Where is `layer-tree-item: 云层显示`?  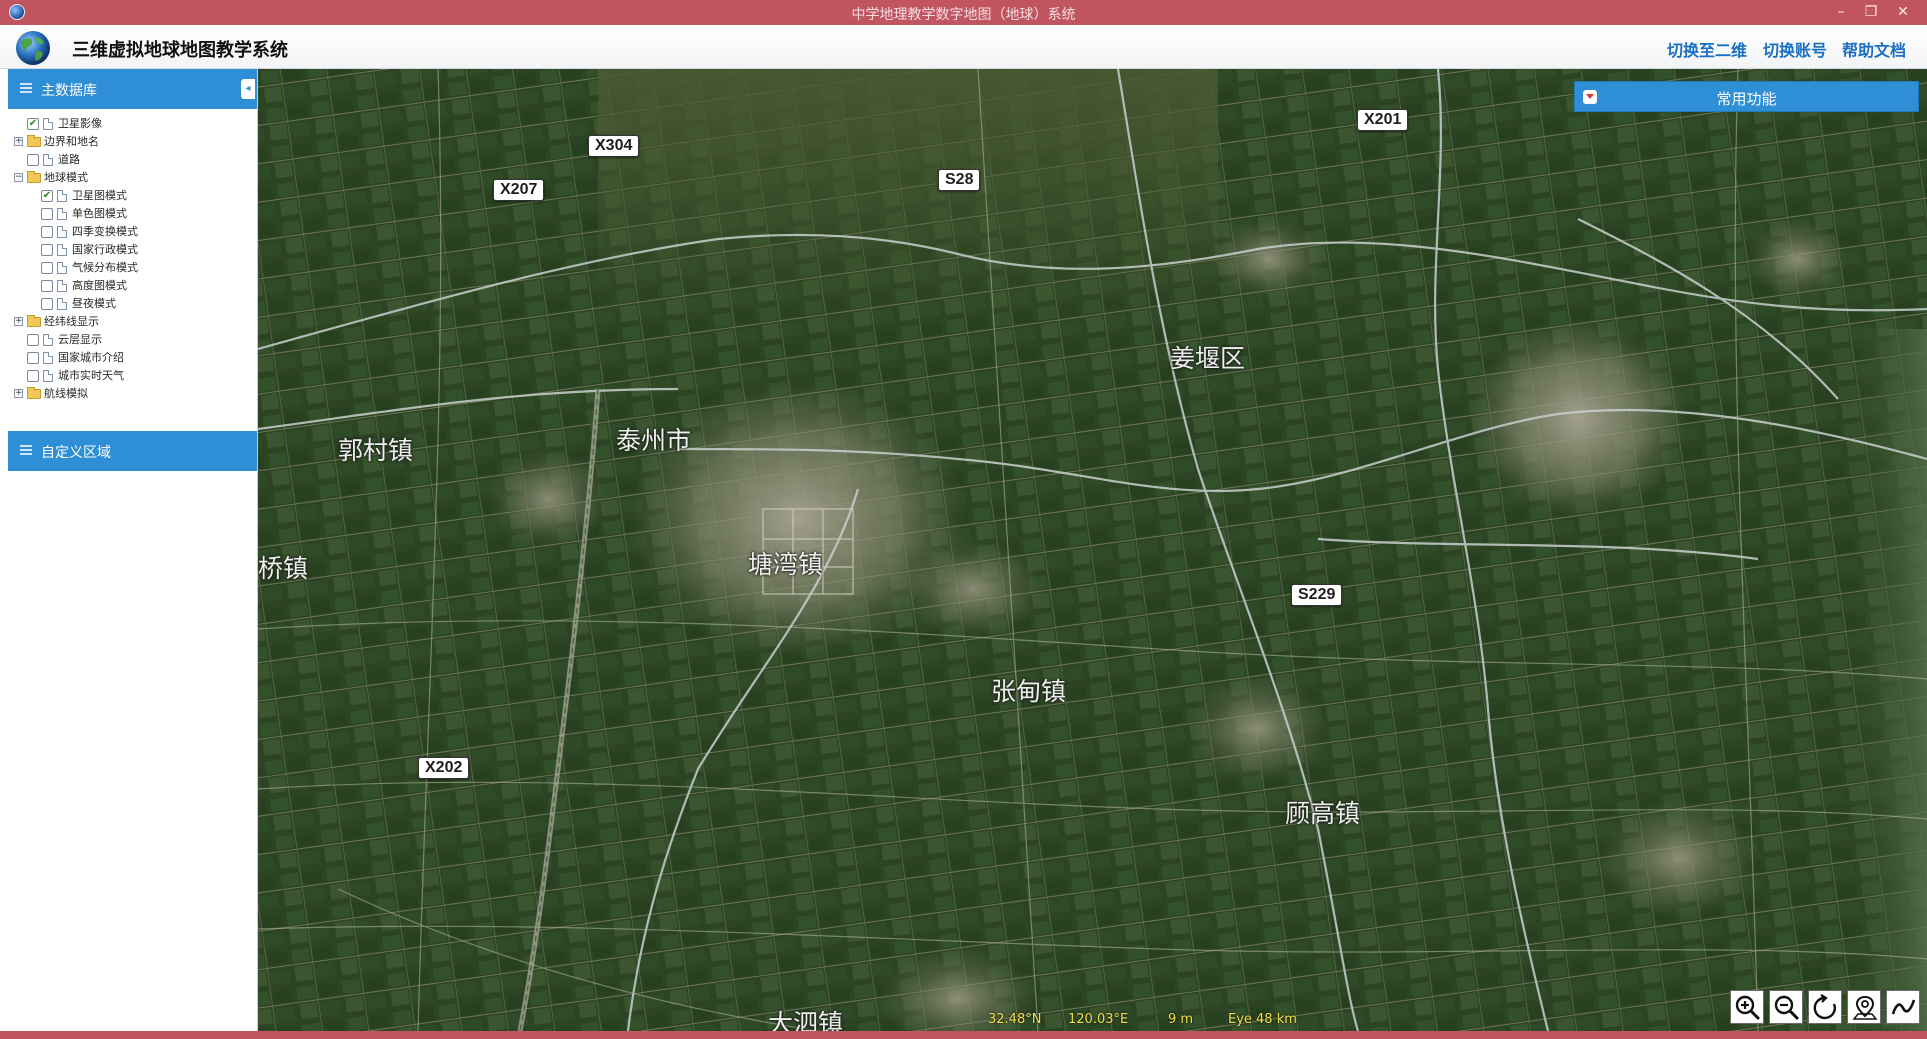
layer-tree-item: 云层显示 is located at coordinates (132, 340).